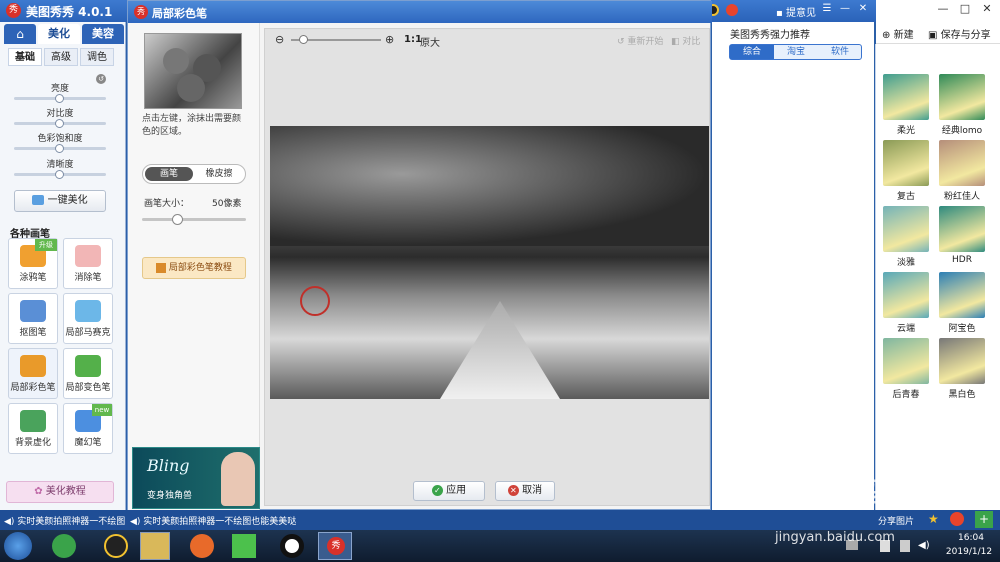  What do you see at coordinates (88, 428) in the screenshot?
I see `tool-magic-pen: 魔幻笔 new` at bounding box center [88, 428].